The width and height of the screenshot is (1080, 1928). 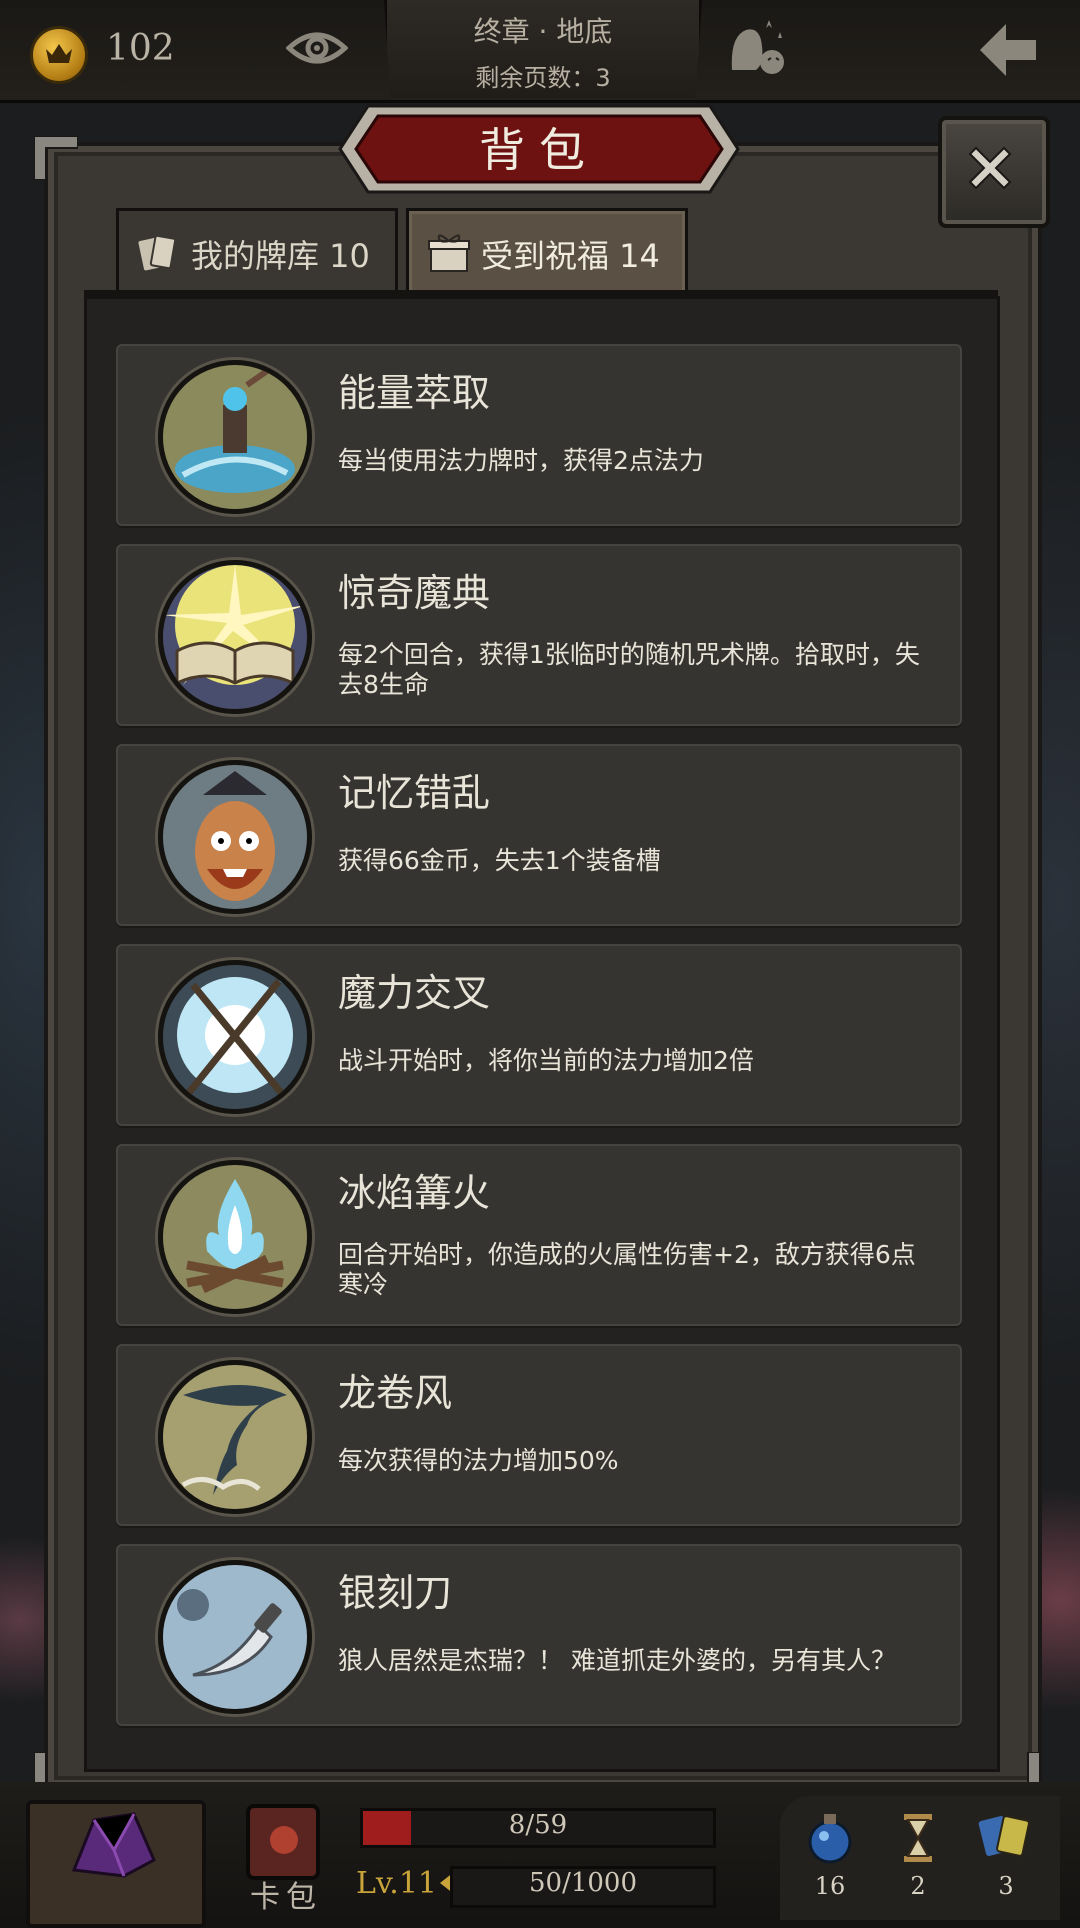 I want to click on blessing-title: 龙卷风, so click(x=395, y=1393).